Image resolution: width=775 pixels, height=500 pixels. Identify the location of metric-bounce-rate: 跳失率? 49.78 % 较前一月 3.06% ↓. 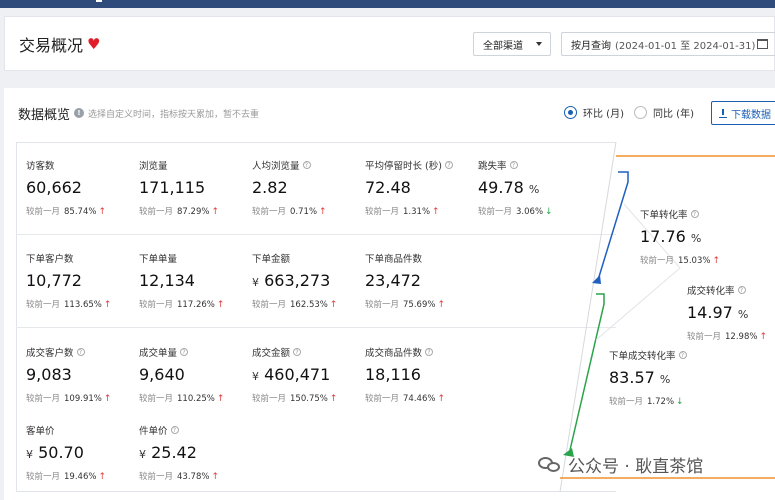
(534, 187).